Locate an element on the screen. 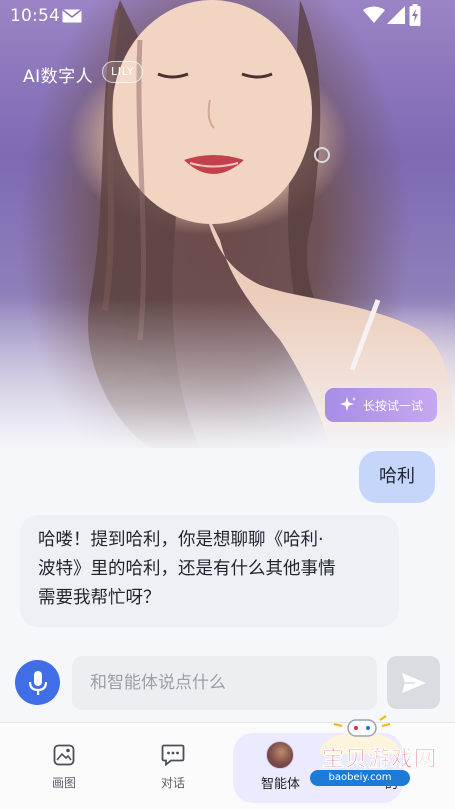 The height and width of the screenshot is (809, 455). watermark-brand: 宝贝游戏网 is located at coordinates (380, 759).